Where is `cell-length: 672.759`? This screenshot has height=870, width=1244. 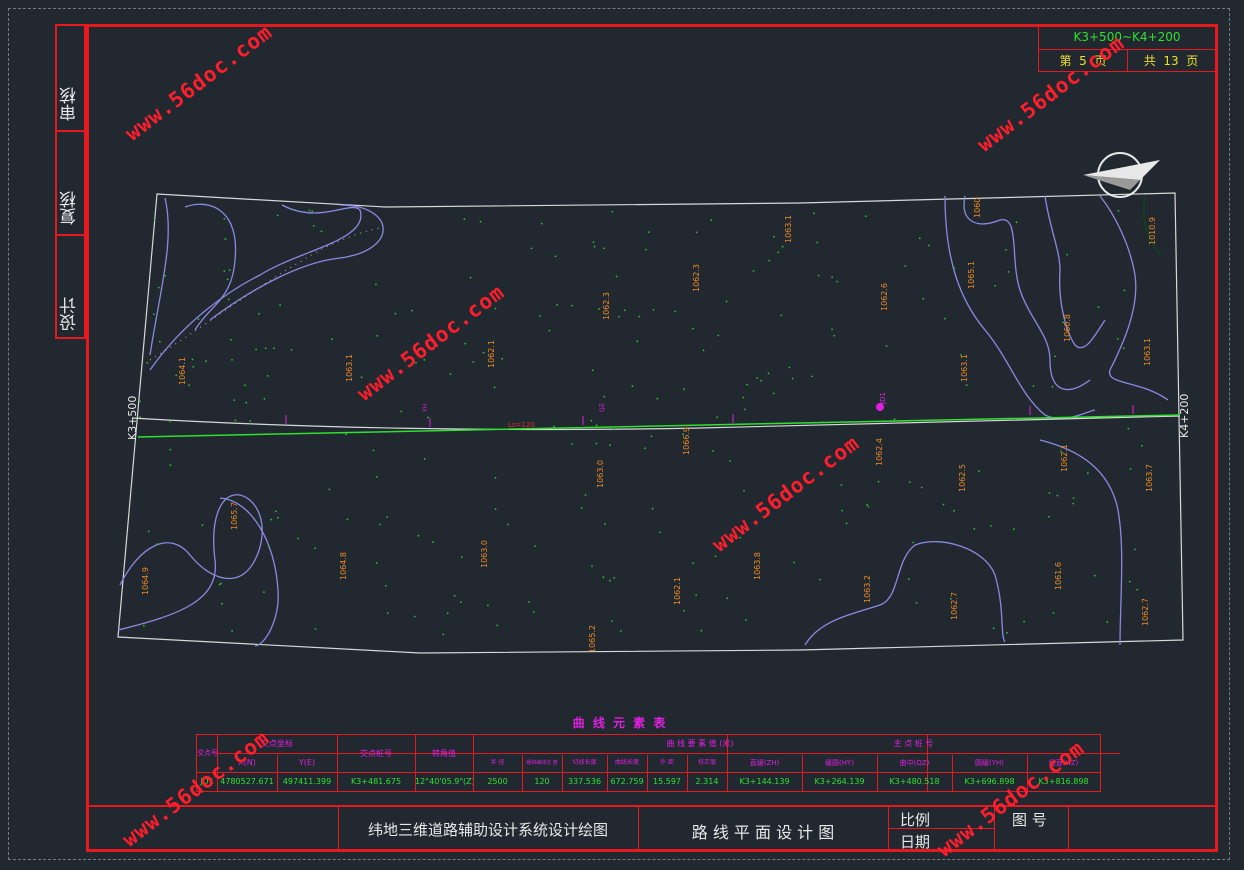 cell-length: 672.759 is located at coordinates (627, 781).